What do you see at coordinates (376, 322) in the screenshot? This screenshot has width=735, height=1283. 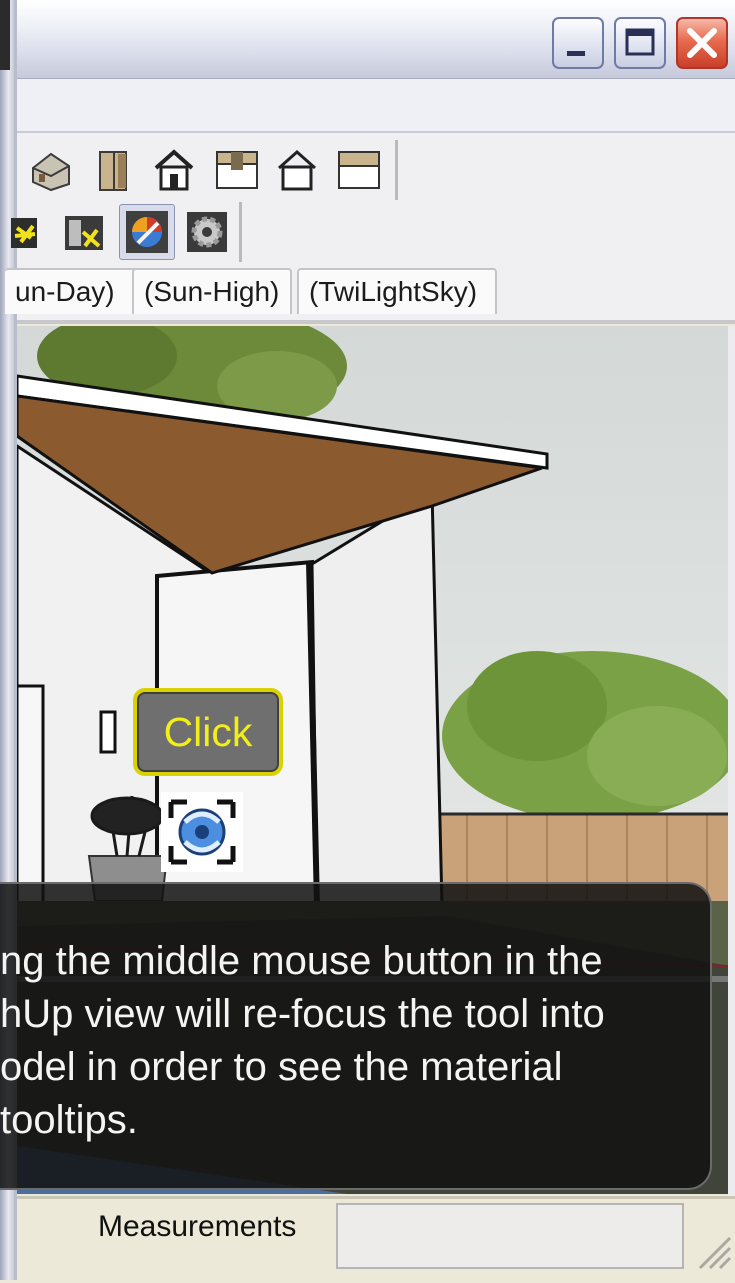 I see `tabs-divider` at bounding box center [376, 322].